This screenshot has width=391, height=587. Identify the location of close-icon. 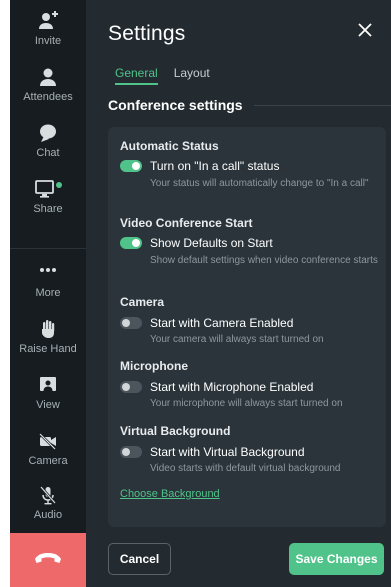
(365, 32).